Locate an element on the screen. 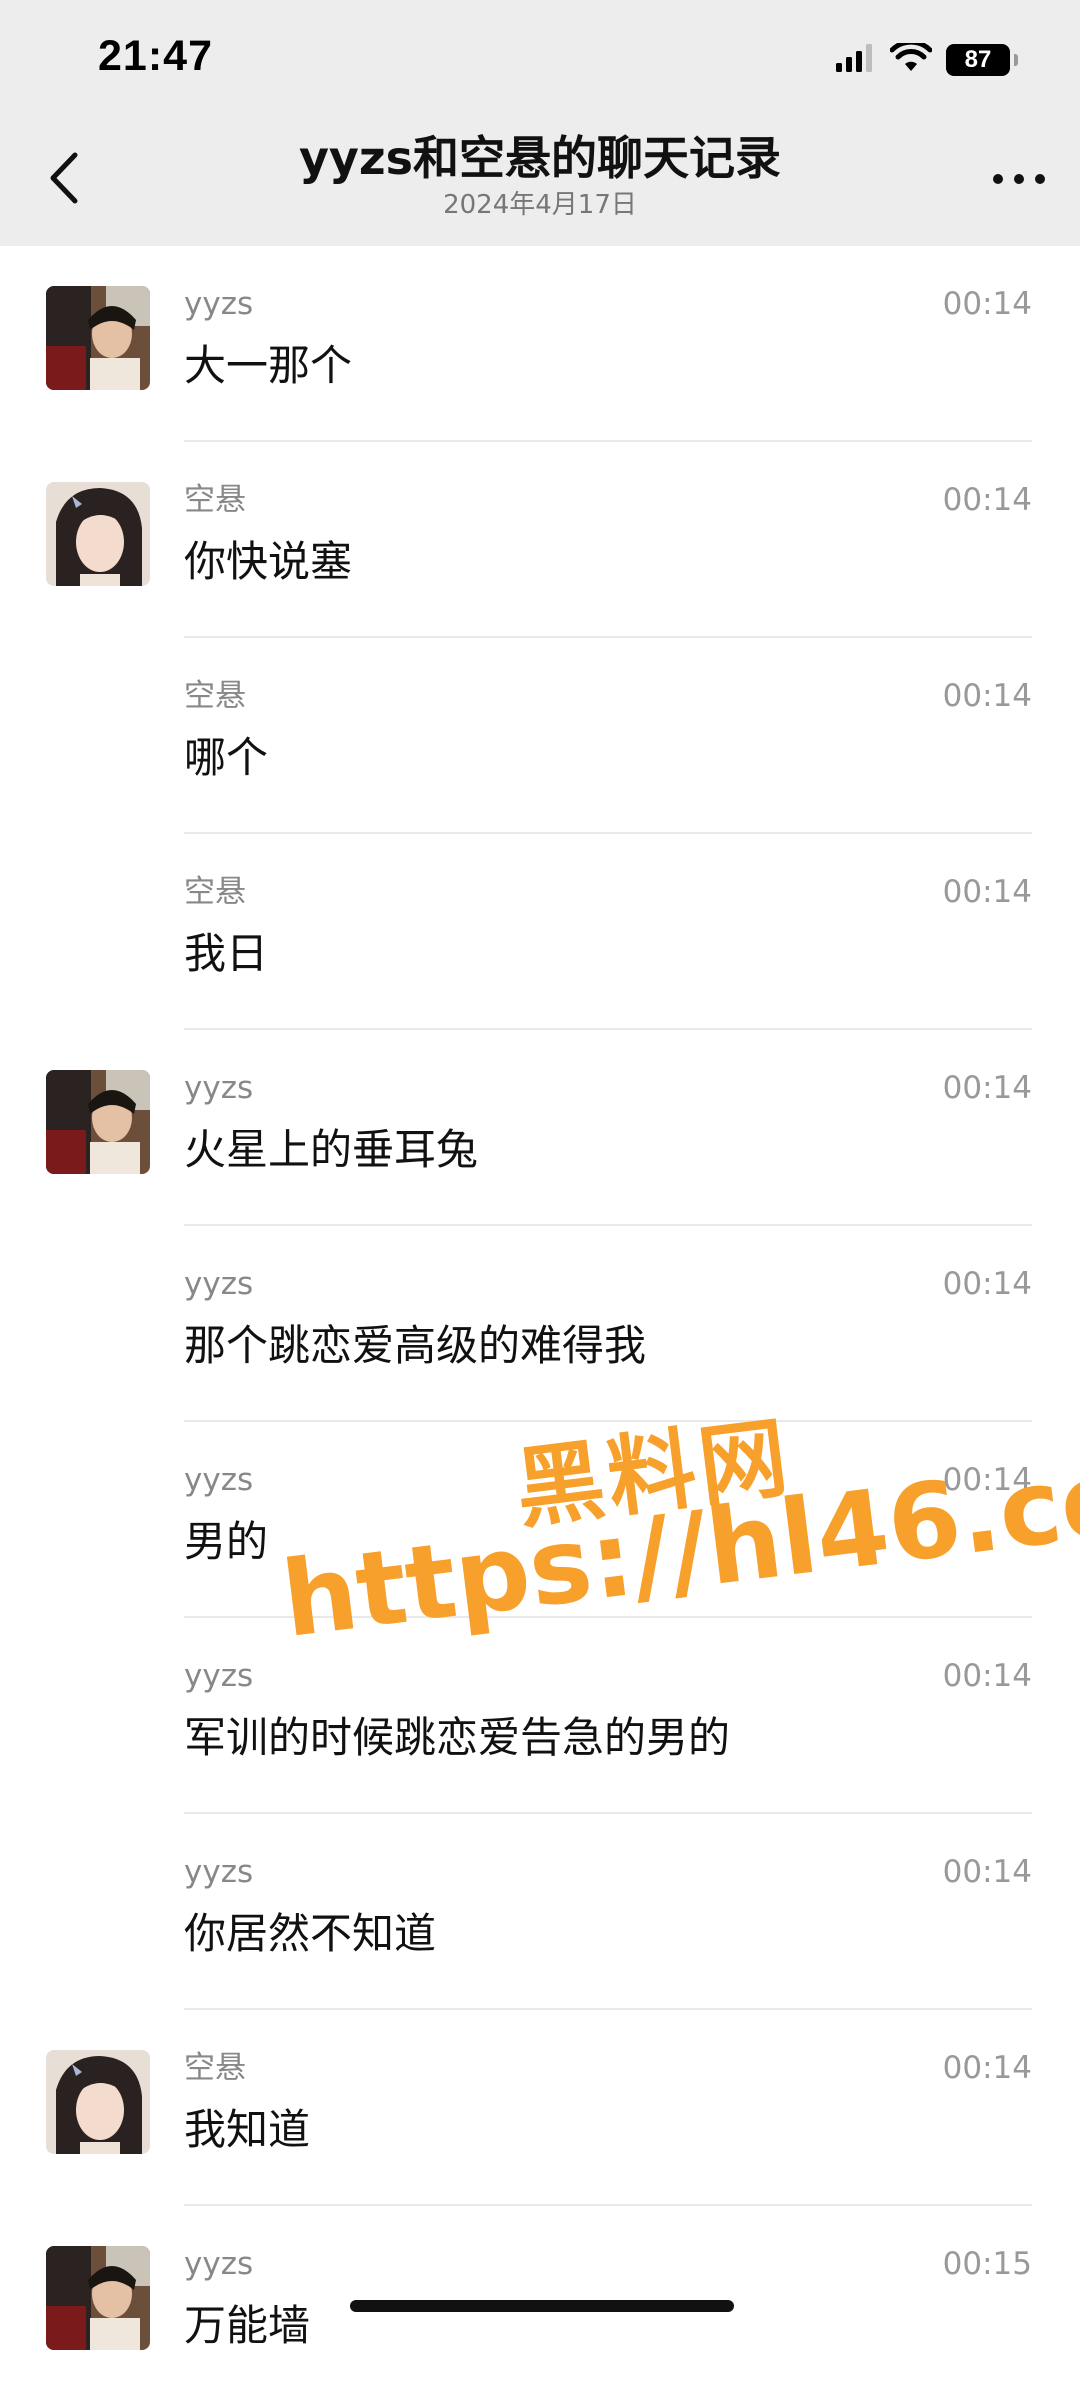  message-text: 军训的时候跳恋爱告急的男的 is located at coordinates (457, 1737).